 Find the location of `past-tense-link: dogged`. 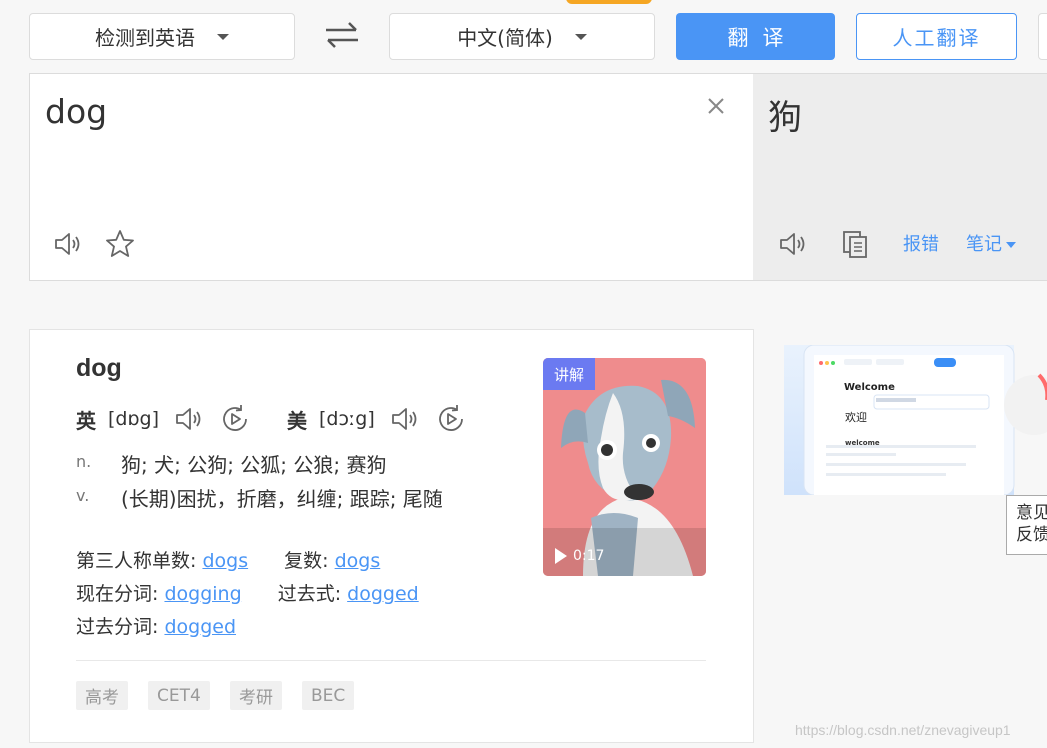

past-tense-link: dogged is located at coordinates (383, 594).